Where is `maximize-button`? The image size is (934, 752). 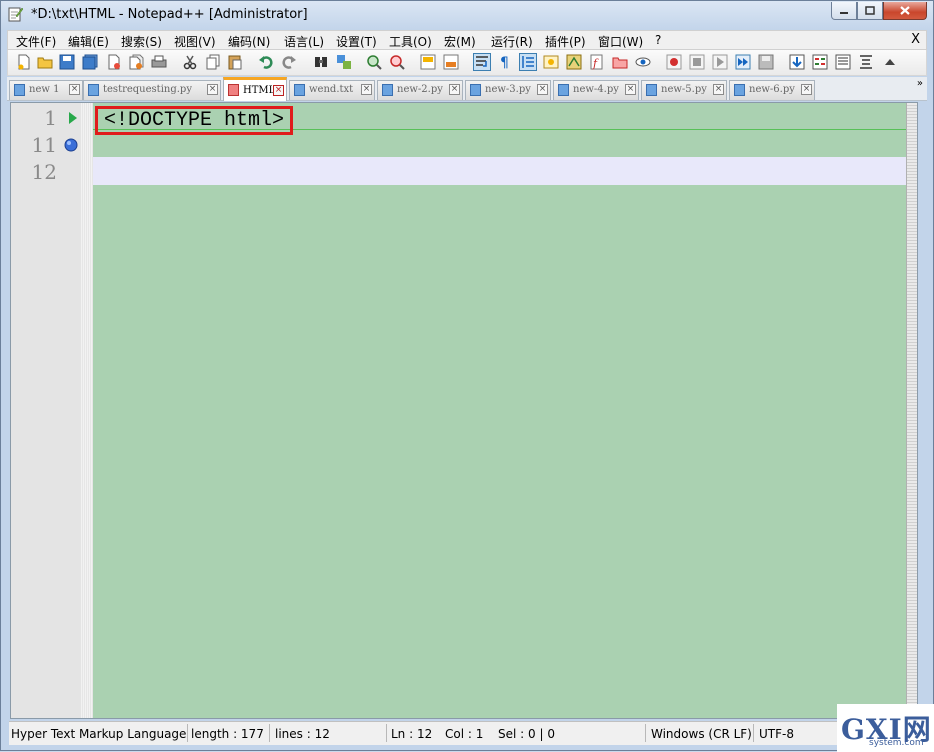 maximize-button is located at coordinates (870, 11).